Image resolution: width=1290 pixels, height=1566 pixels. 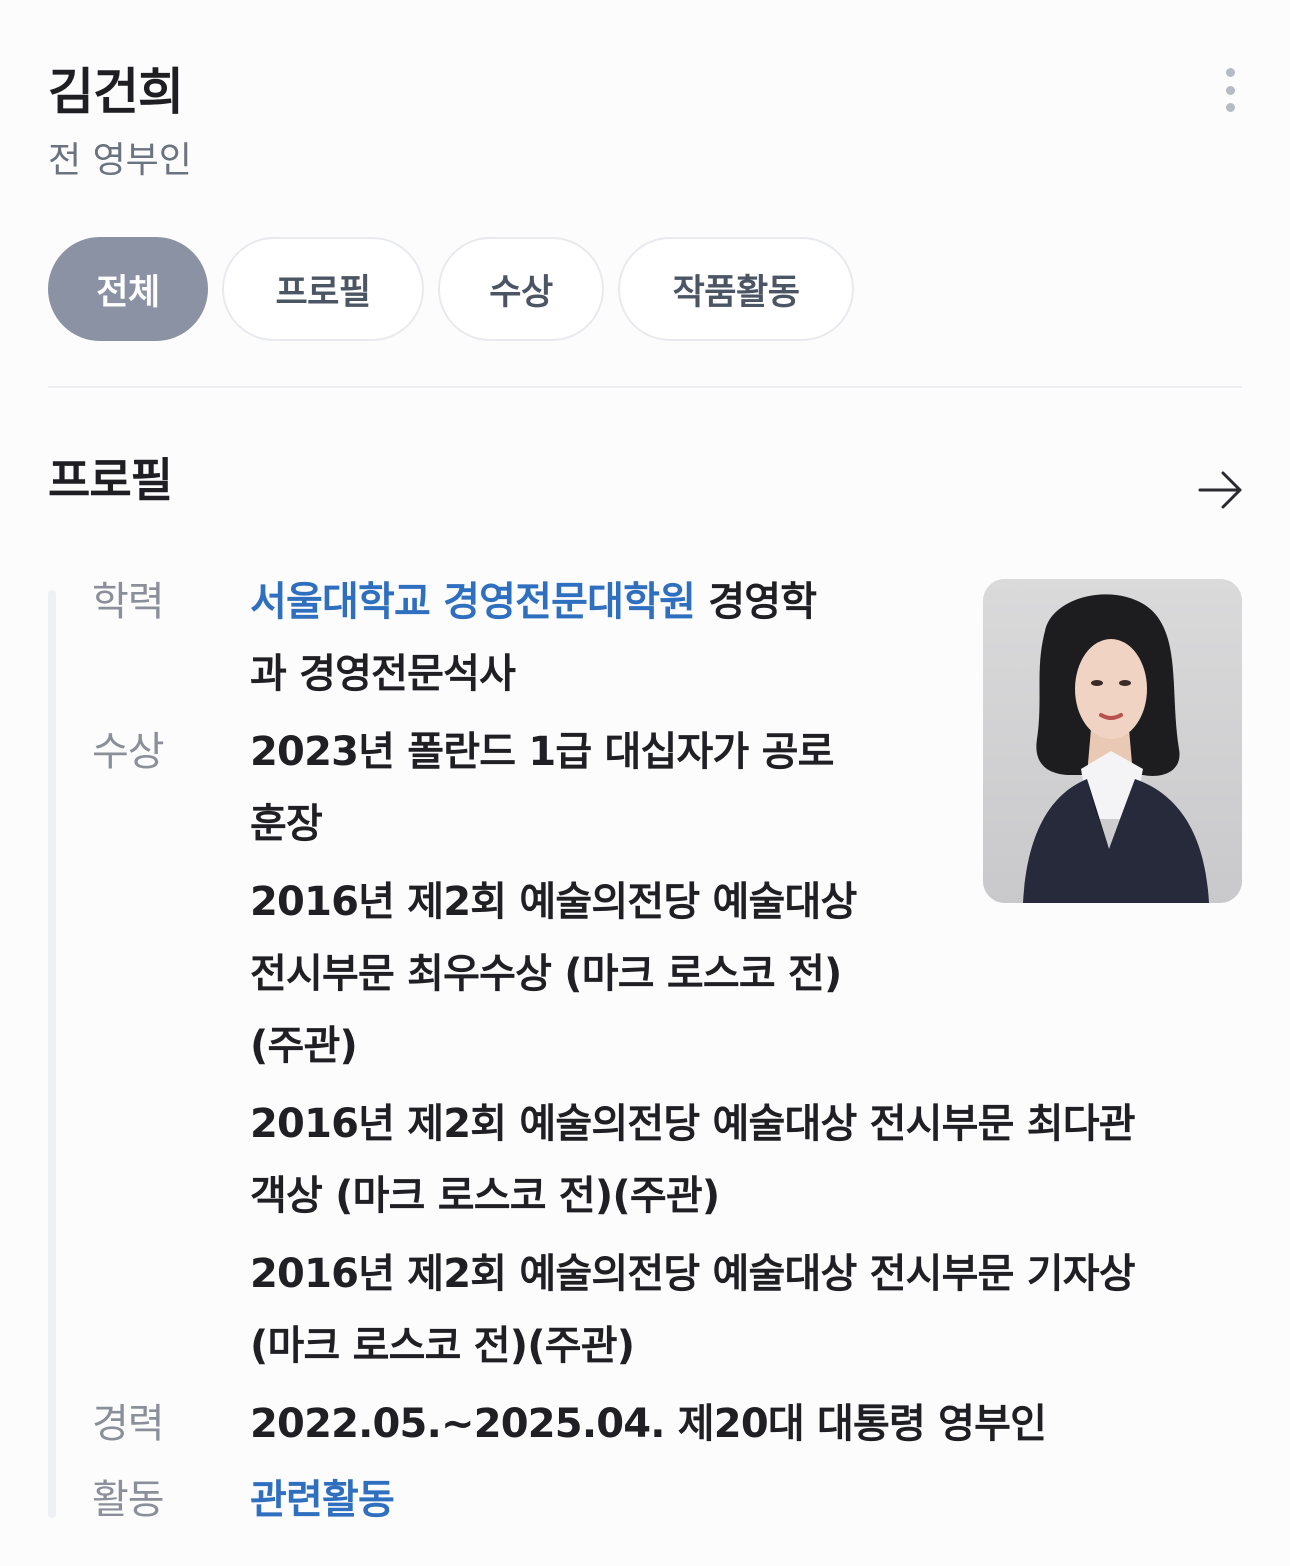 I want to click on education-line-1: 서울대학교 경영전문대학원 경영학, so click(x=533, y=602).